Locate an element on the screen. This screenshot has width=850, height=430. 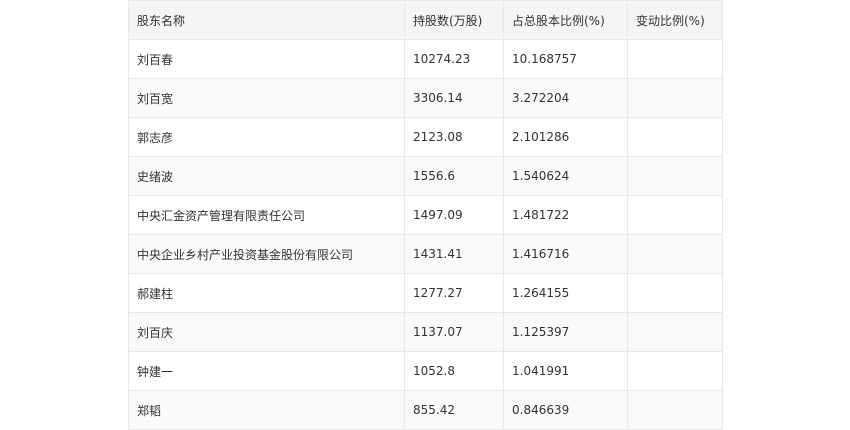
header-row: 股东名称 持股数(万股) 占总股本比例(%) 变动比例(%) is located at coordinates (425, 20).